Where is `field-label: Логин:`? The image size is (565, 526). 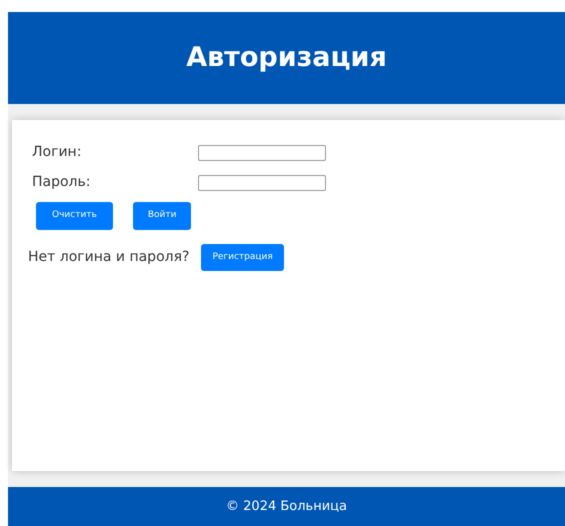 field-label: Логин: is located at coordinates (57, 152).